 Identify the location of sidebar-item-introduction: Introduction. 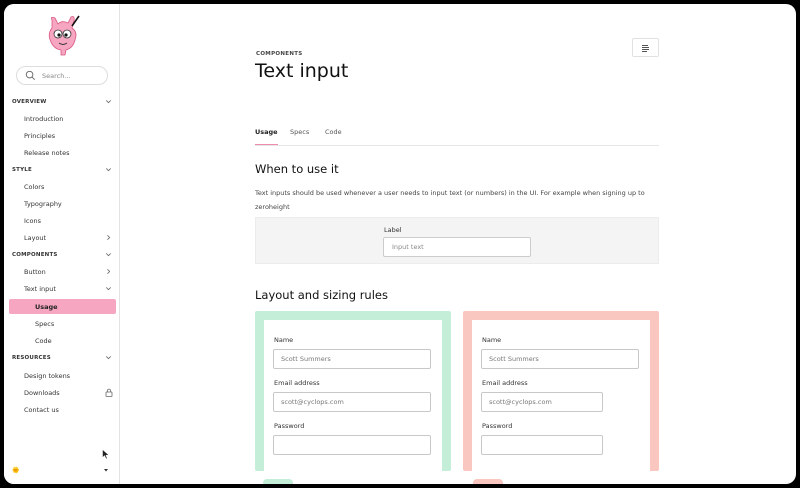
(62, 118).